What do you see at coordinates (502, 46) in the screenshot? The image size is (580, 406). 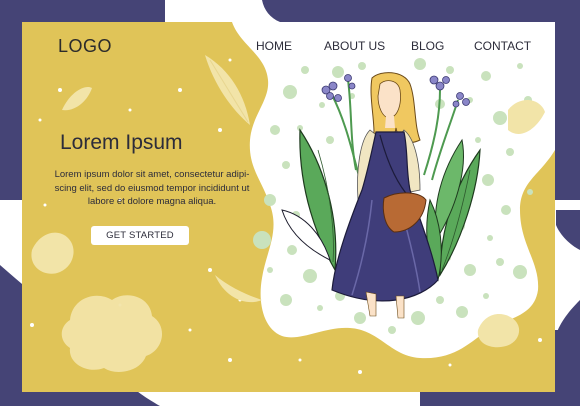 I see `nav-contact: CONTACT` at bounding box center [502, 46].